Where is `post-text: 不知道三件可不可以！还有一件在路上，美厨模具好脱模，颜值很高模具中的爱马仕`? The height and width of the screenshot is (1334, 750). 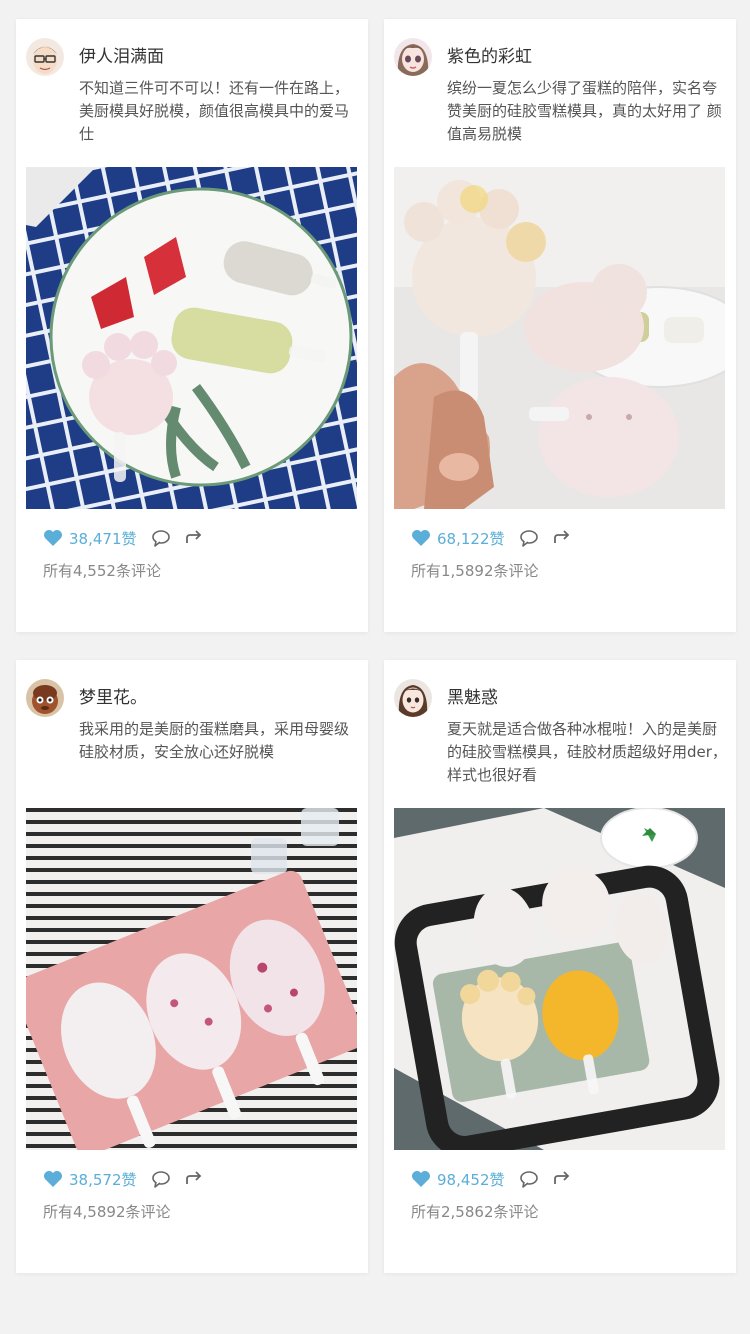 post-text: 不知道三件可不可以！还有一件在路上，美厨模具好脱模，颜值很高模具中的爱马仕 is located at coordinates (214, 111).